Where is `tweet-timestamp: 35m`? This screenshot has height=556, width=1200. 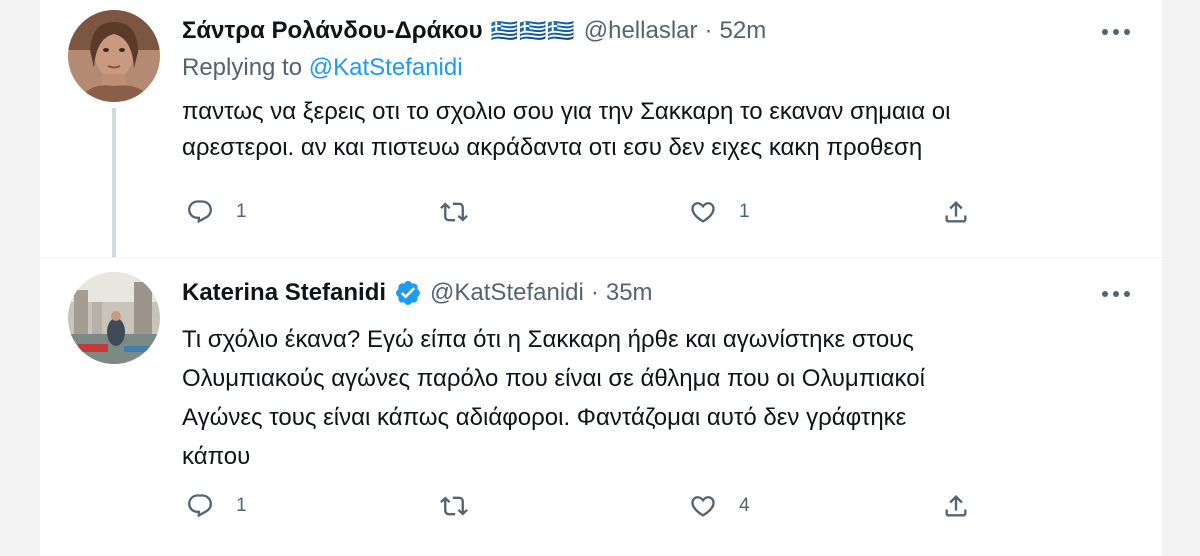 tweet-timestamp: 35m is located at coordinates (629, 293).